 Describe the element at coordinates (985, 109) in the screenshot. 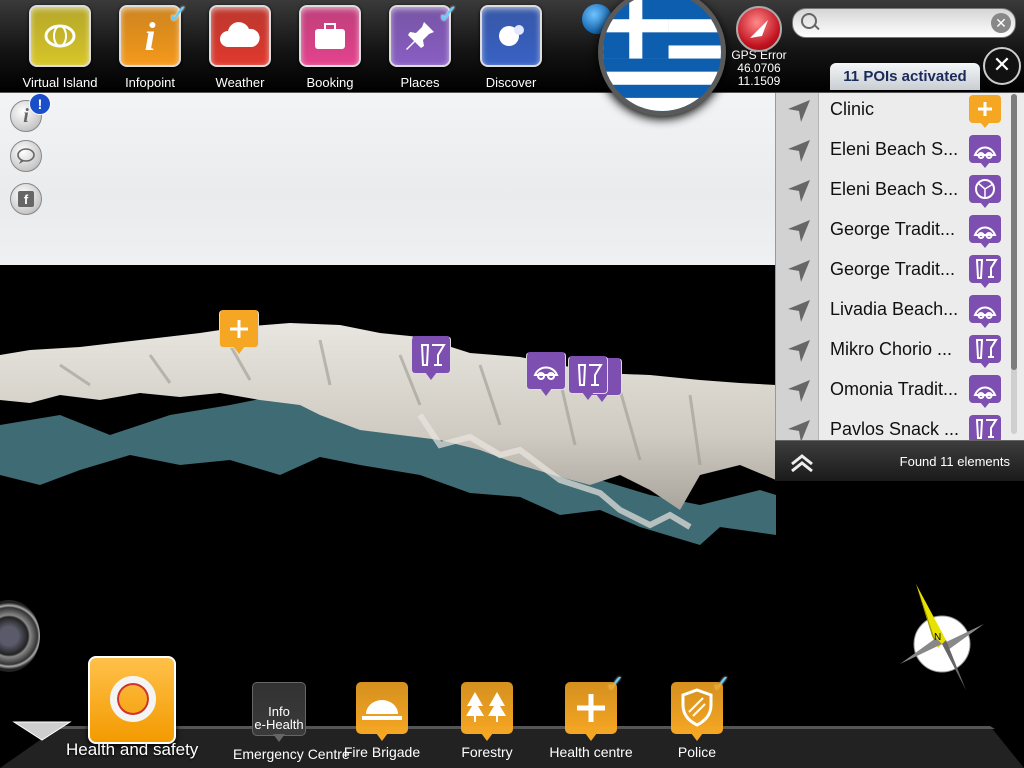

I see `health-icon` at that location.